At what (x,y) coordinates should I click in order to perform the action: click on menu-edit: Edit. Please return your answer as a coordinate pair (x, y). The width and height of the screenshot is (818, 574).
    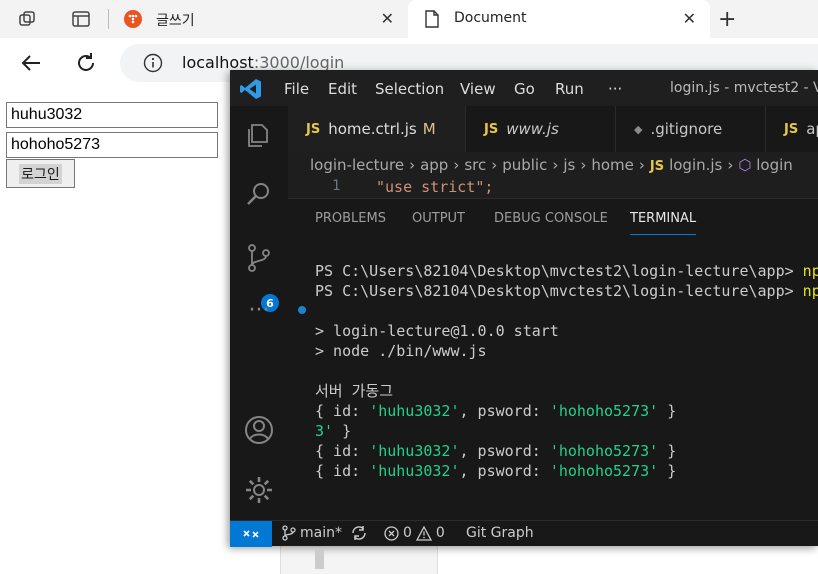
    Looking at the image, I should click on (342, 89).